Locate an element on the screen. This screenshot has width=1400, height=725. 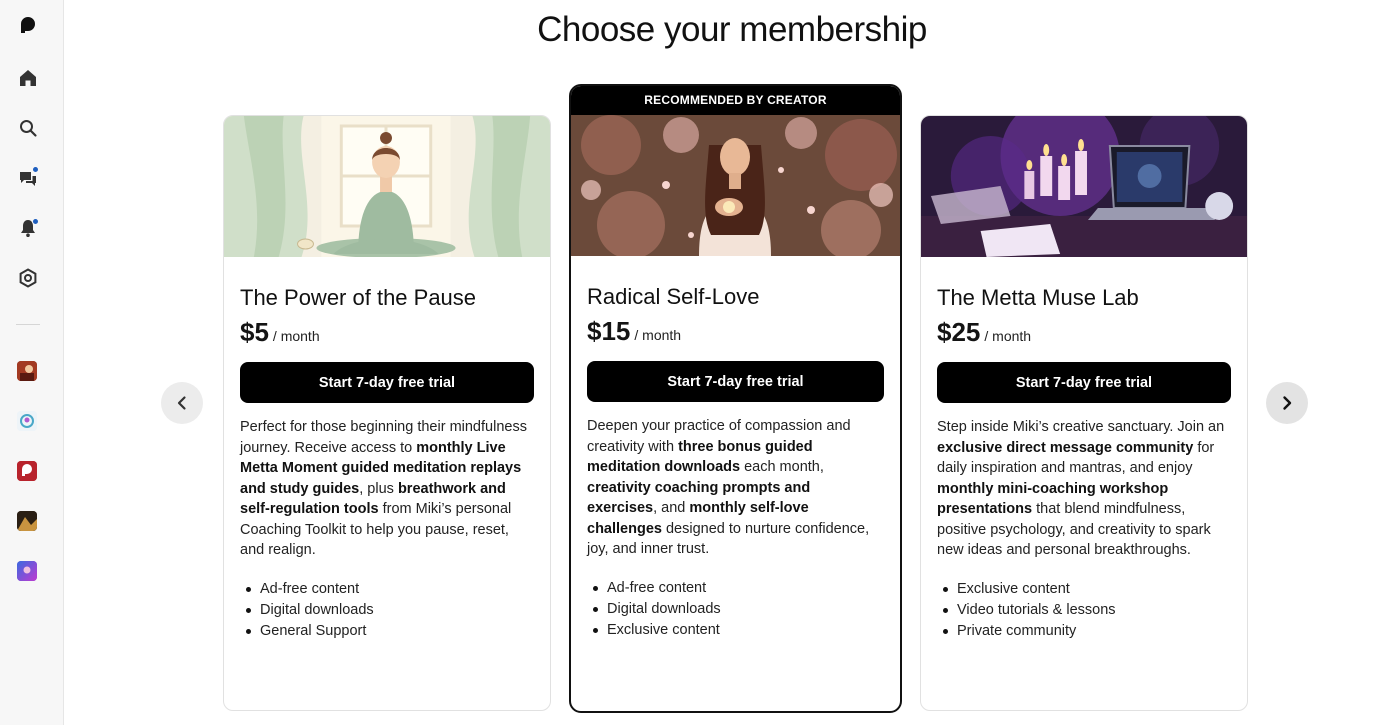
page-title: Choose your membership is located at coordinates (732, 29).